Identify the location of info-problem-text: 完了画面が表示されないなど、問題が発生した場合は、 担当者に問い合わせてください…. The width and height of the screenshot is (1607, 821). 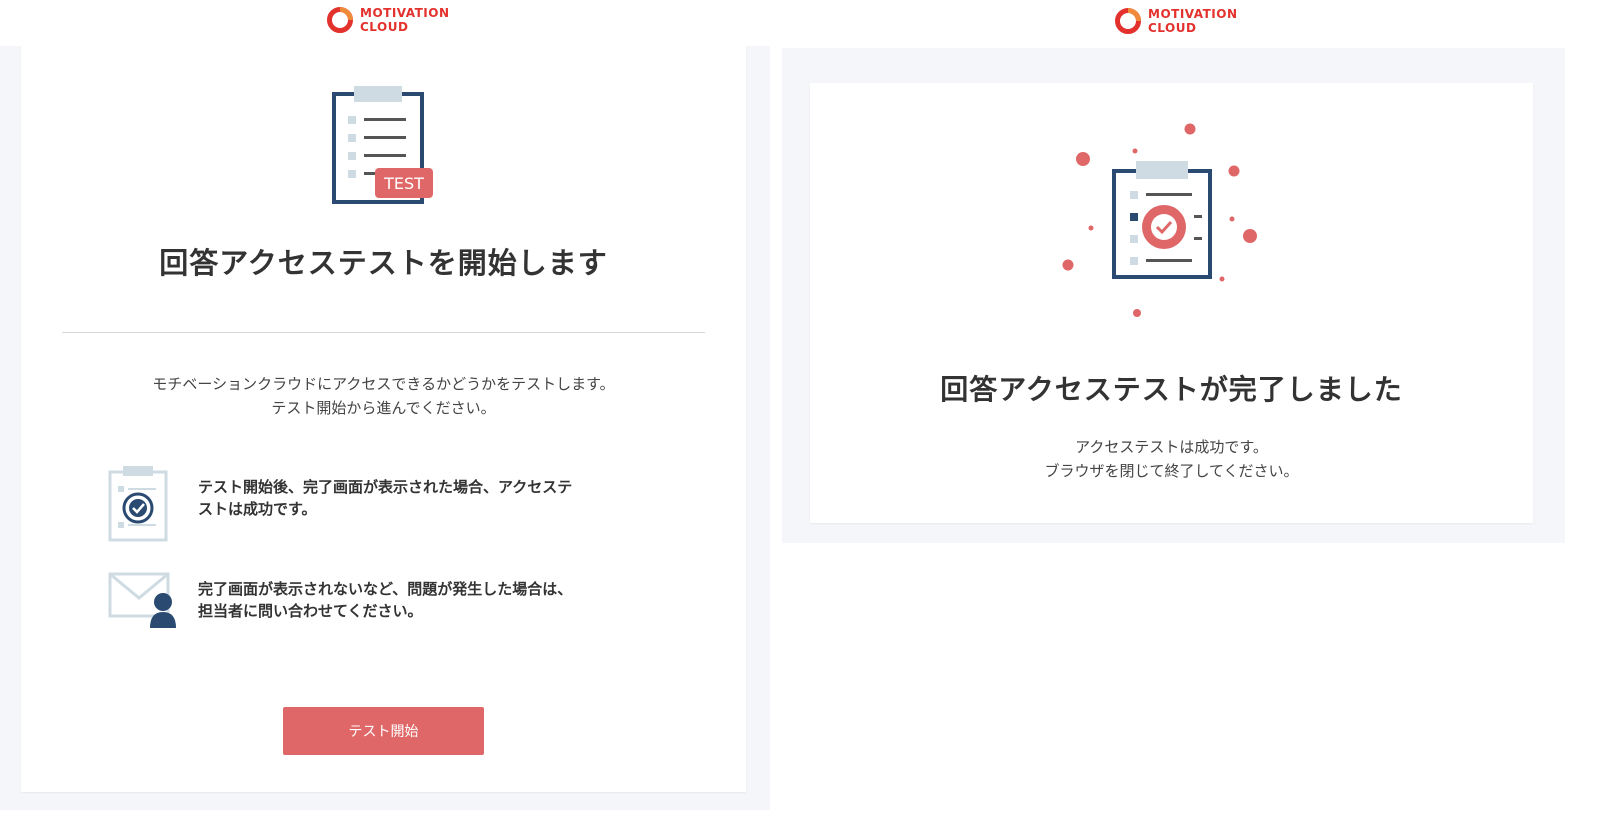
(423, 595).